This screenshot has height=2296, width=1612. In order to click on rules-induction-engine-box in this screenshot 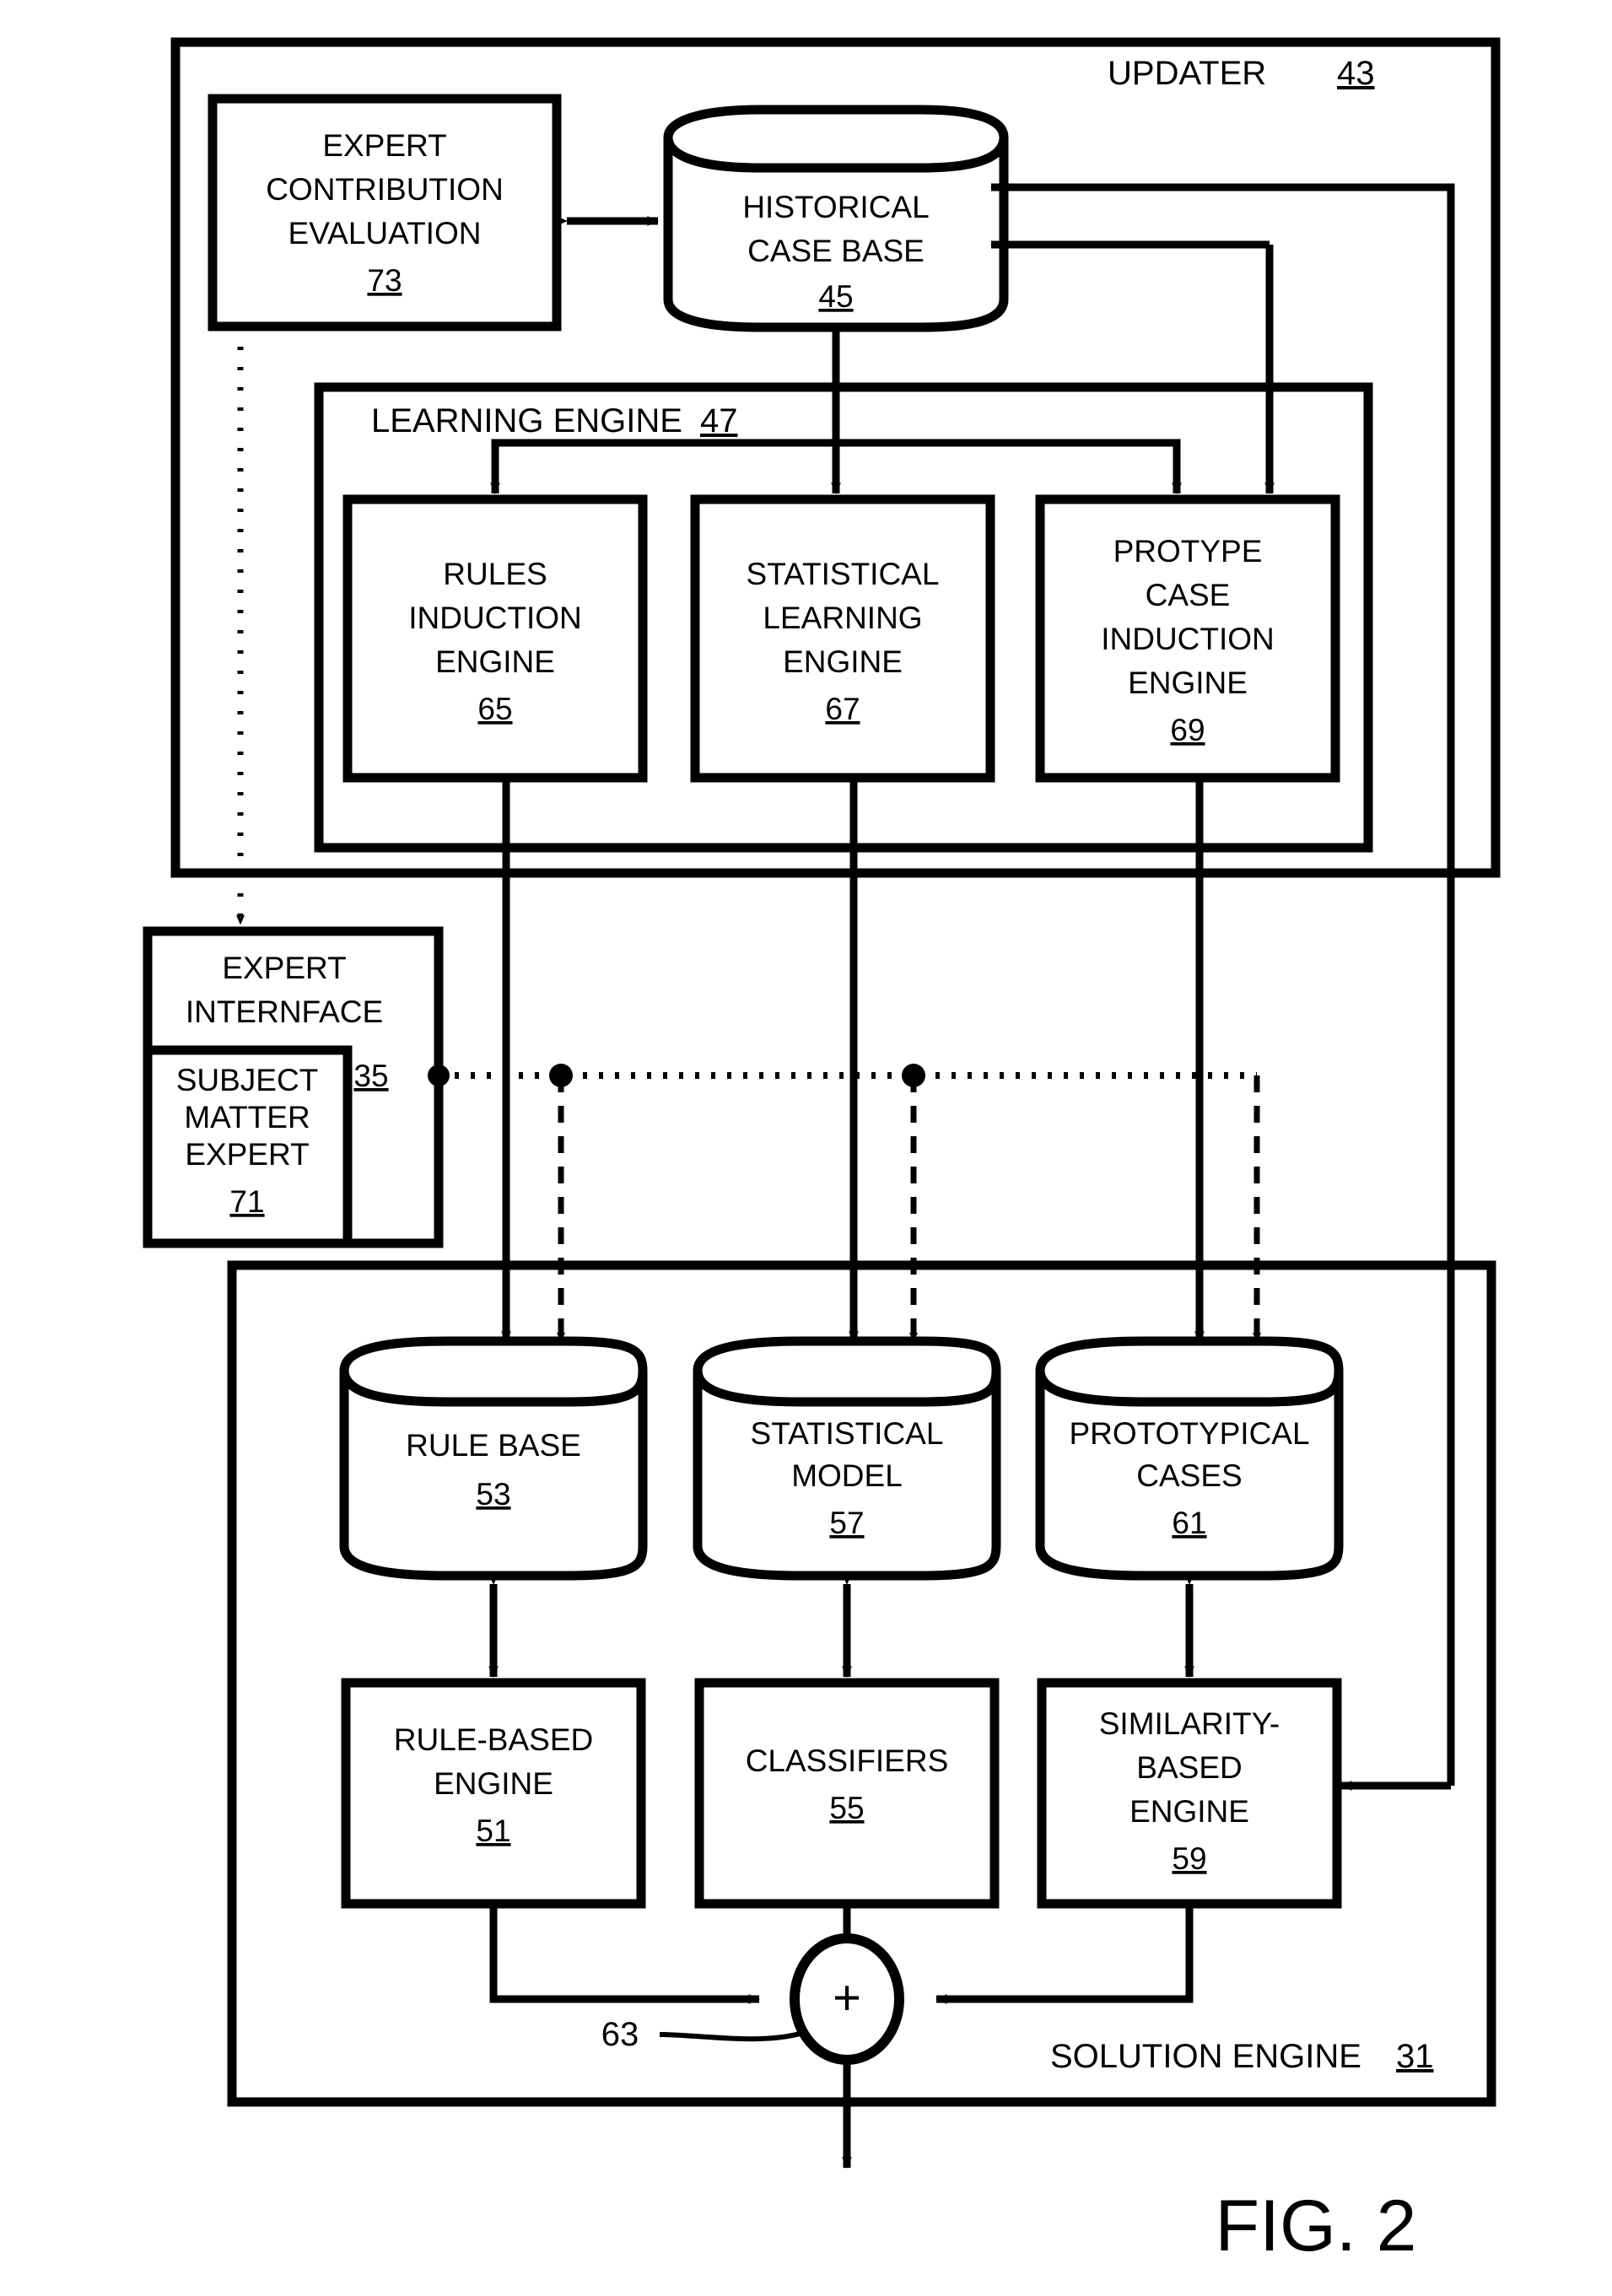, I will do `click(495, 638)`.